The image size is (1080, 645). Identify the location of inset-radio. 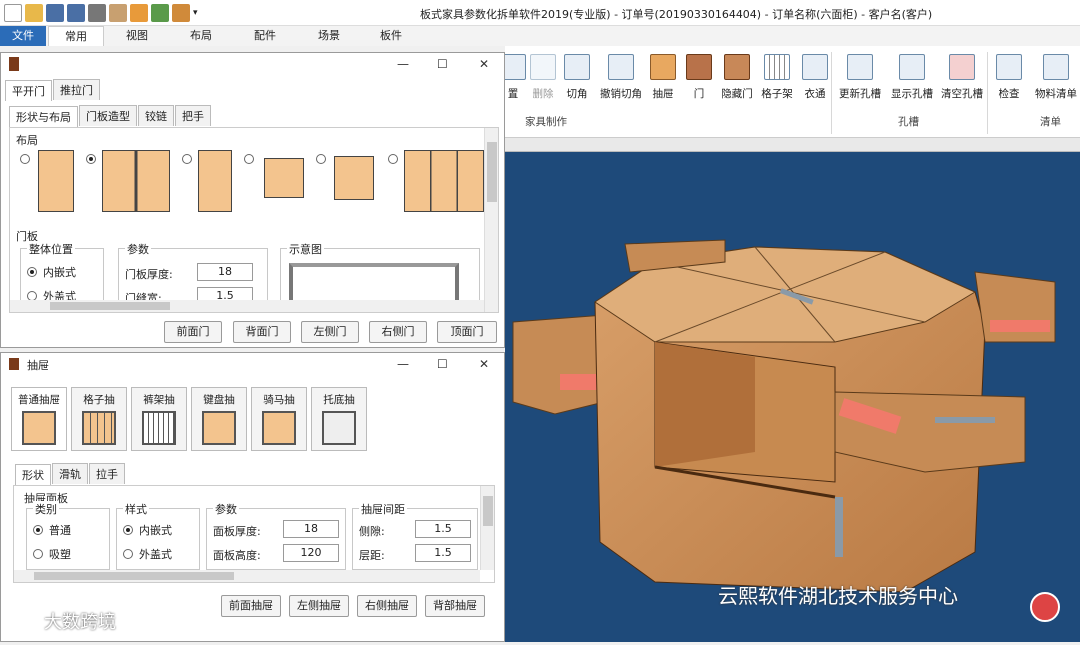
(32, 272).